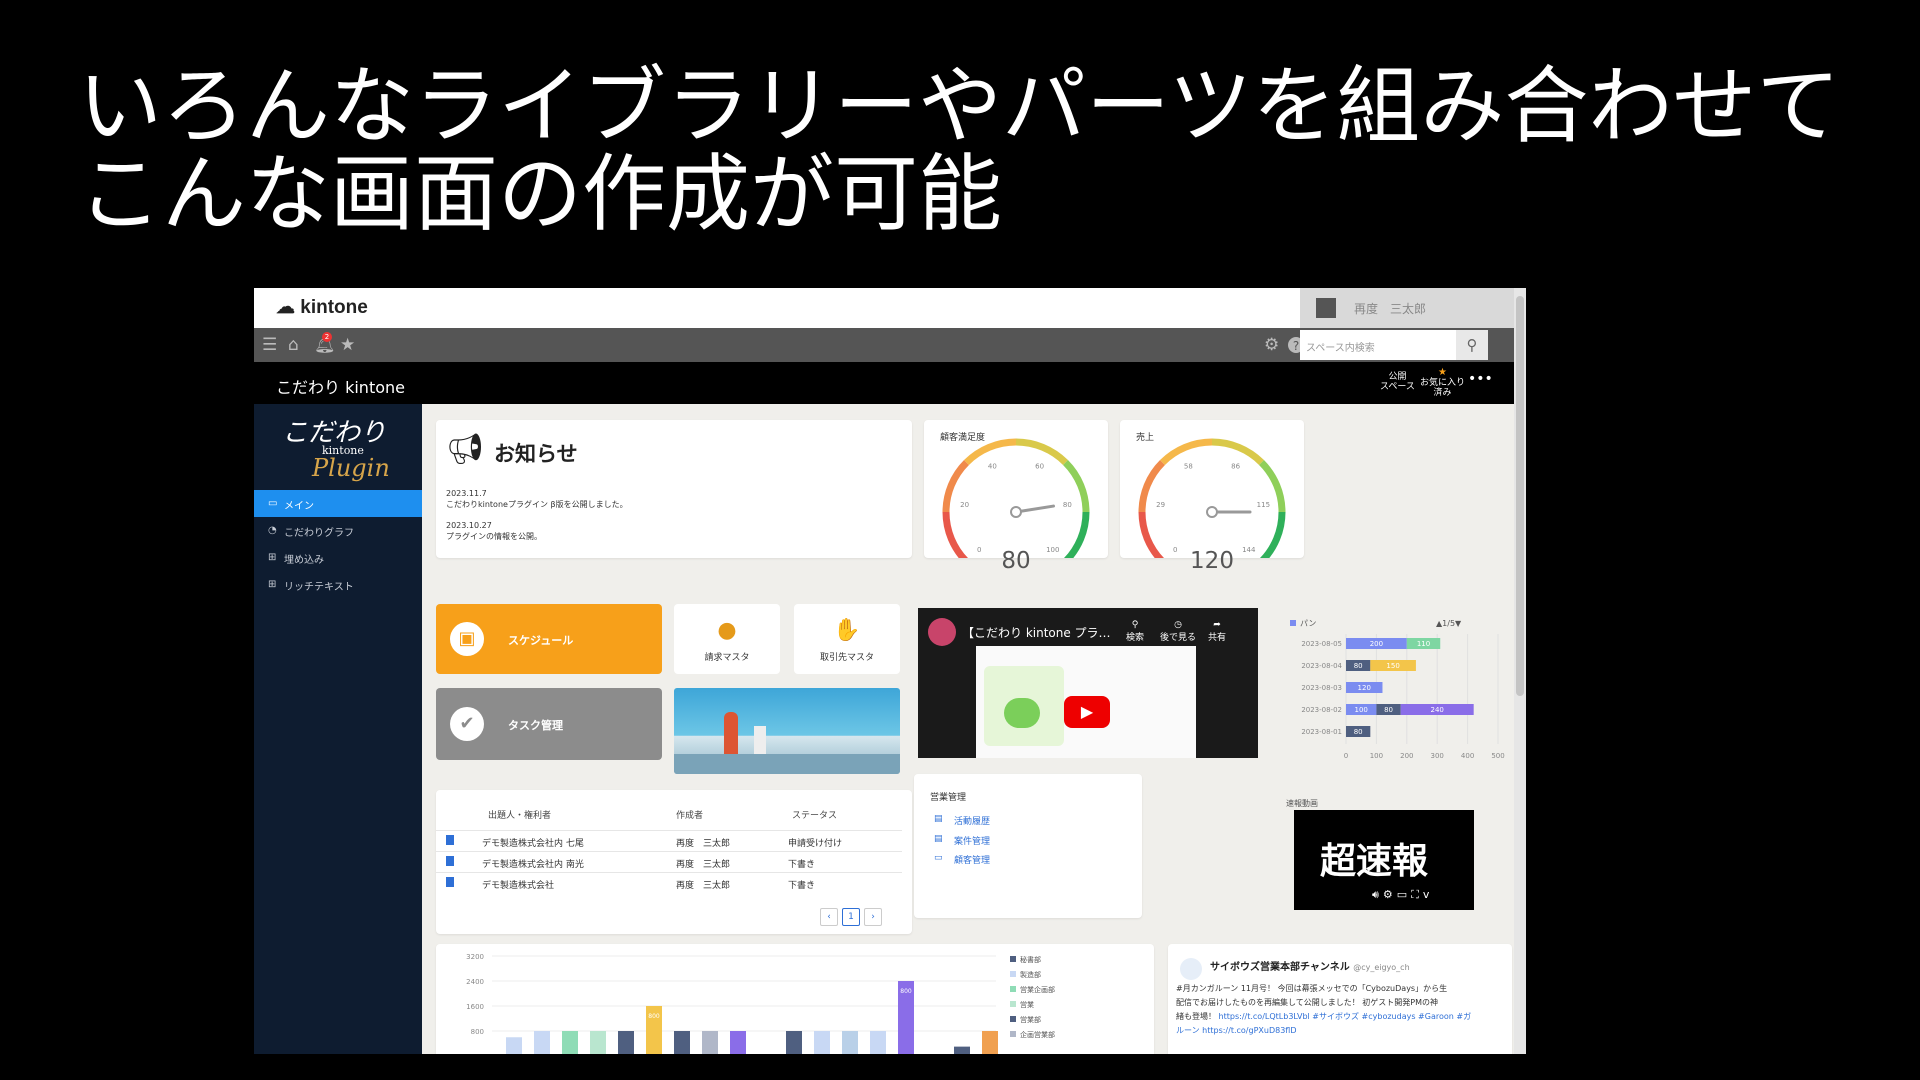 Image resolution: width=1920 pixels, height=1080 pixels. I want to click on bar-label: 240, so click(1437, 710).